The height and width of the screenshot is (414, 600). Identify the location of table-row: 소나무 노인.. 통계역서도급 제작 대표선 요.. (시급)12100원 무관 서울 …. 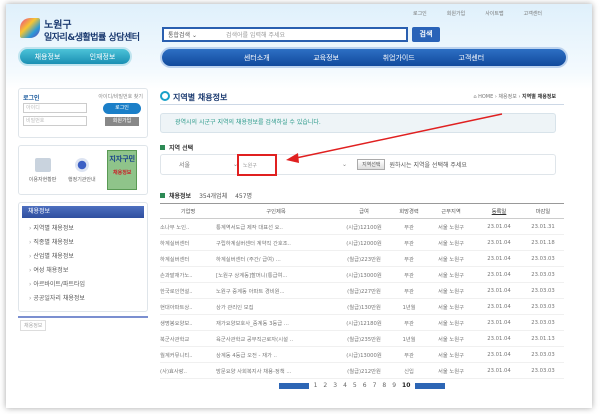
(362, 226).